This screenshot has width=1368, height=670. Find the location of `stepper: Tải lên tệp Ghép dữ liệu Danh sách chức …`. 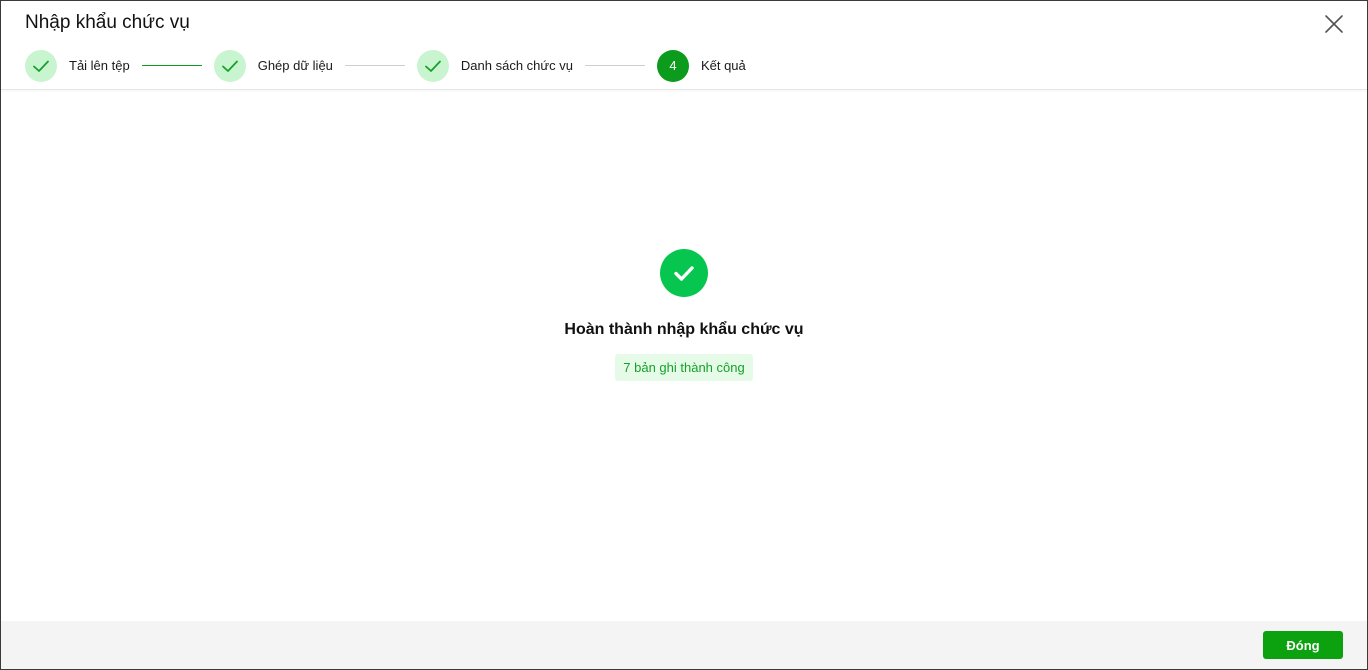

stepper: Tải lên tệp Ghép dữ liệu Danh sách chức … is located at coordinates (385, 65).